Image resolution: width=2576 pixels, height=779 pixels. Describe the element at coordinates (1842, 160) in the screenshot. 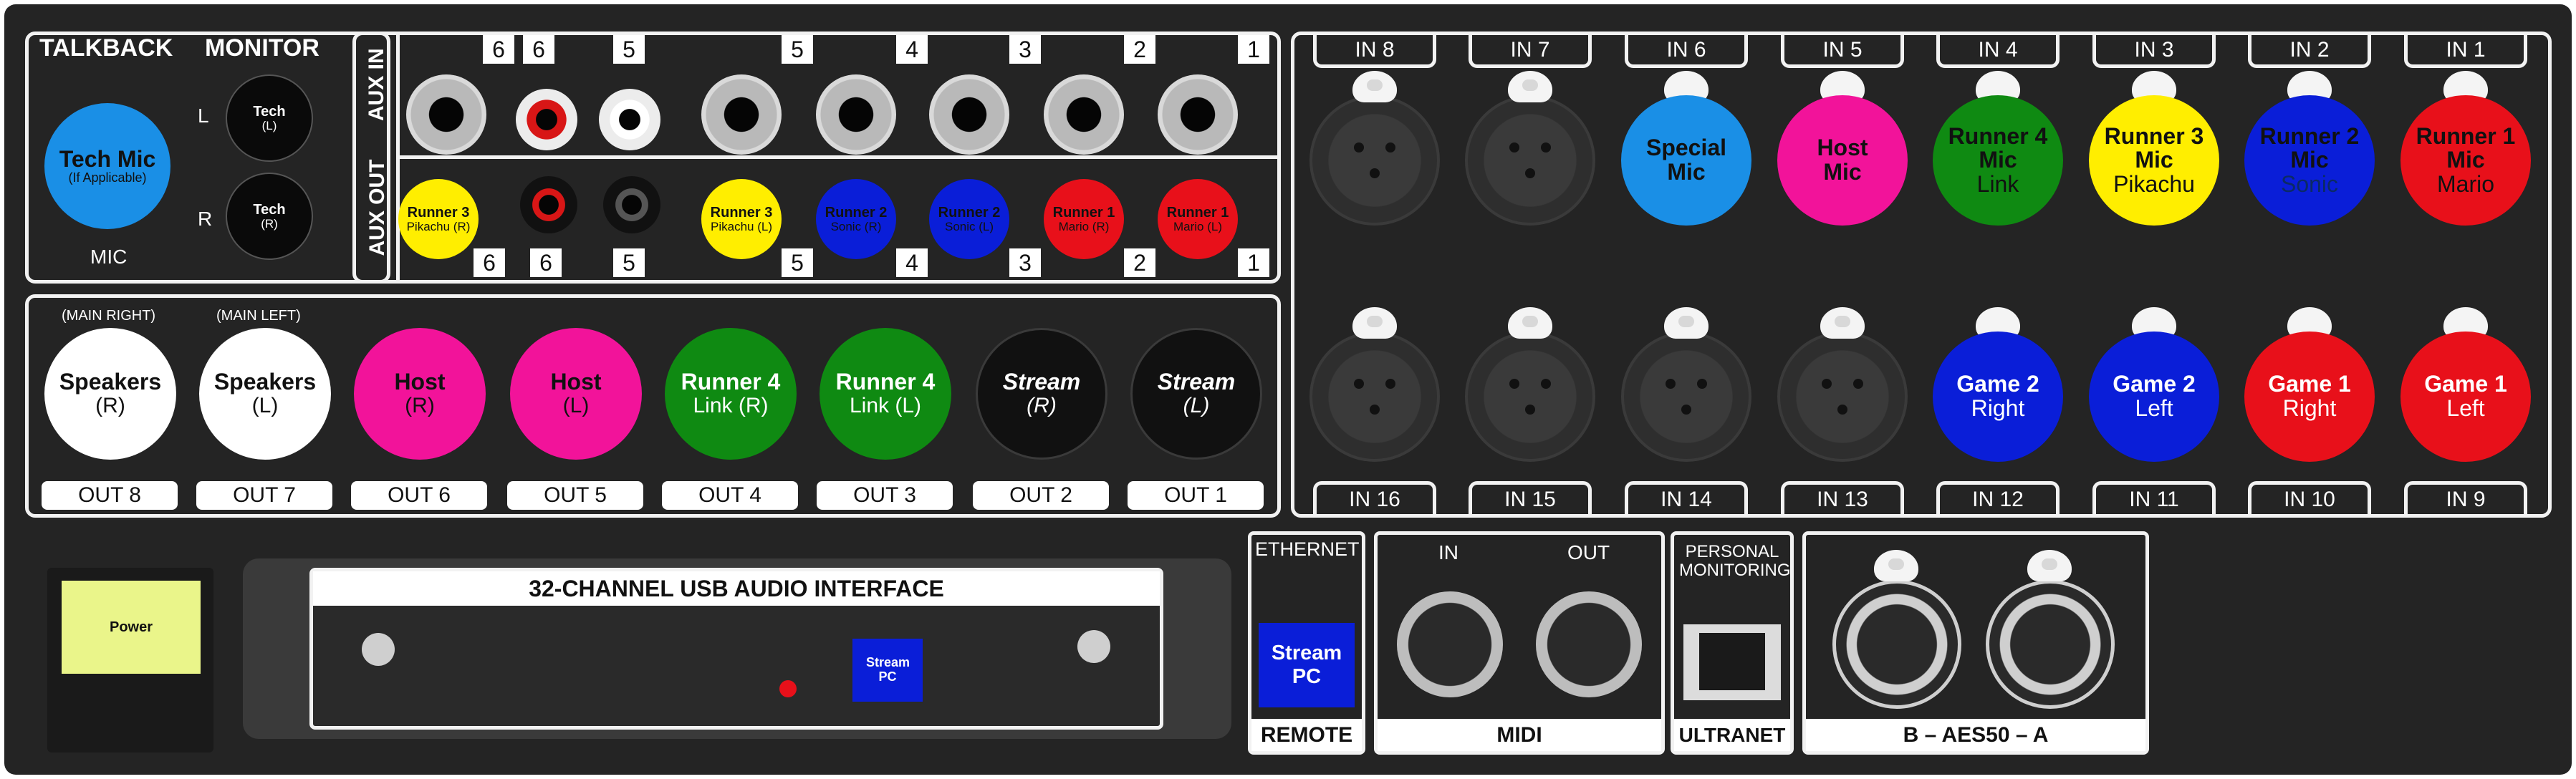

I see `input-jack: Host Mic` at that location.